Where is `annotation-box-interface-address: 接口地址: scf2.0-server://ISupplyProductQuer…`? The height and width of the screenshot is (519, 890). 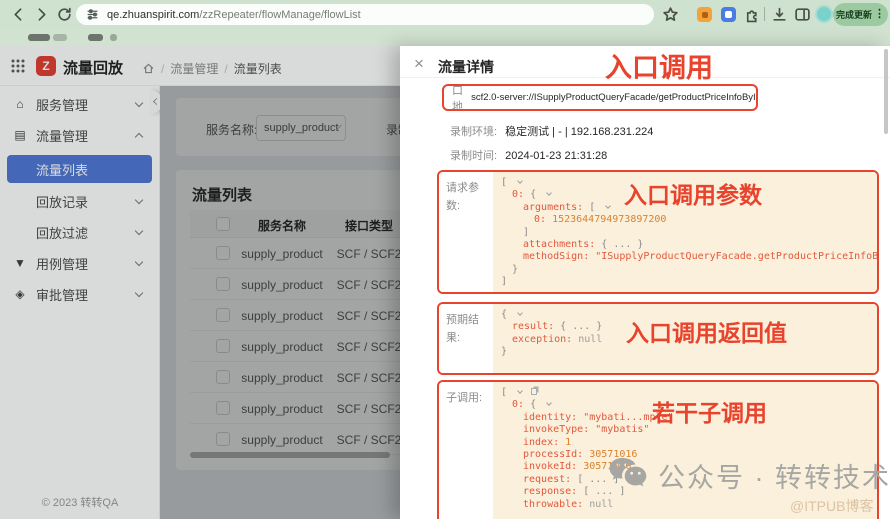 annotation-box-interface-address: 接口地址: scf2.0-server://ISupplyProductQuer… is located at coordinates (600, 97).